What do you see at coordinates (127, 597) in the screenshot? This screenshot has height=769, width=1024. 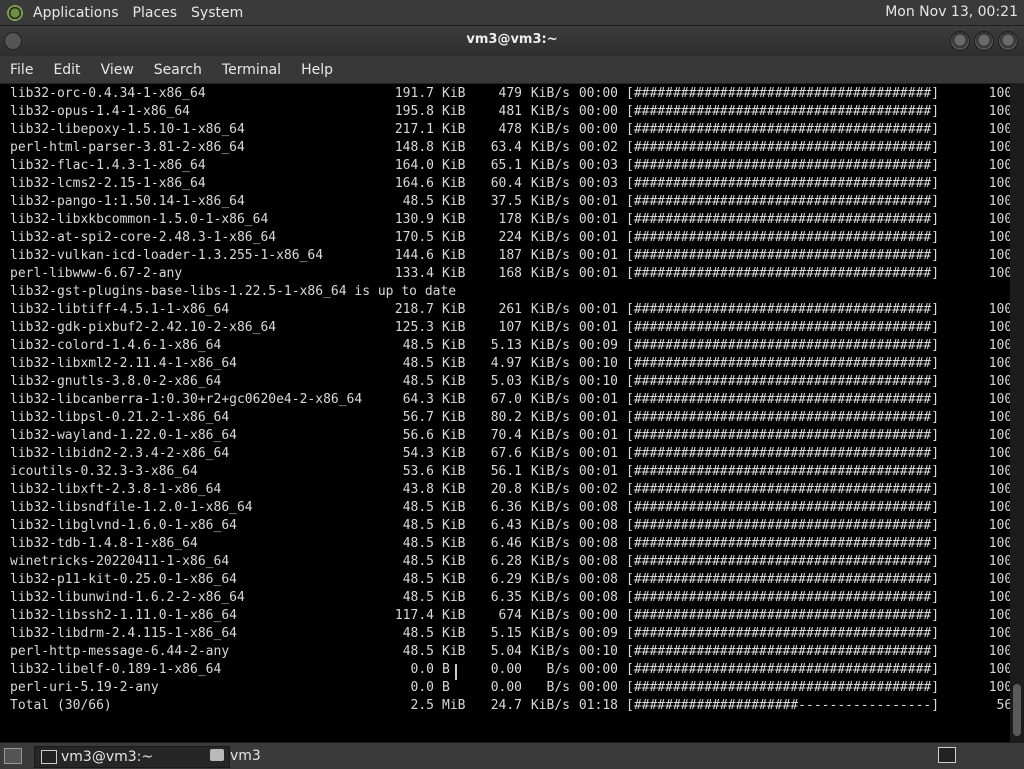 I see `package-name: lib32-libunwind-1.6.2-2-x86_64` at bounding box center [127, 597].